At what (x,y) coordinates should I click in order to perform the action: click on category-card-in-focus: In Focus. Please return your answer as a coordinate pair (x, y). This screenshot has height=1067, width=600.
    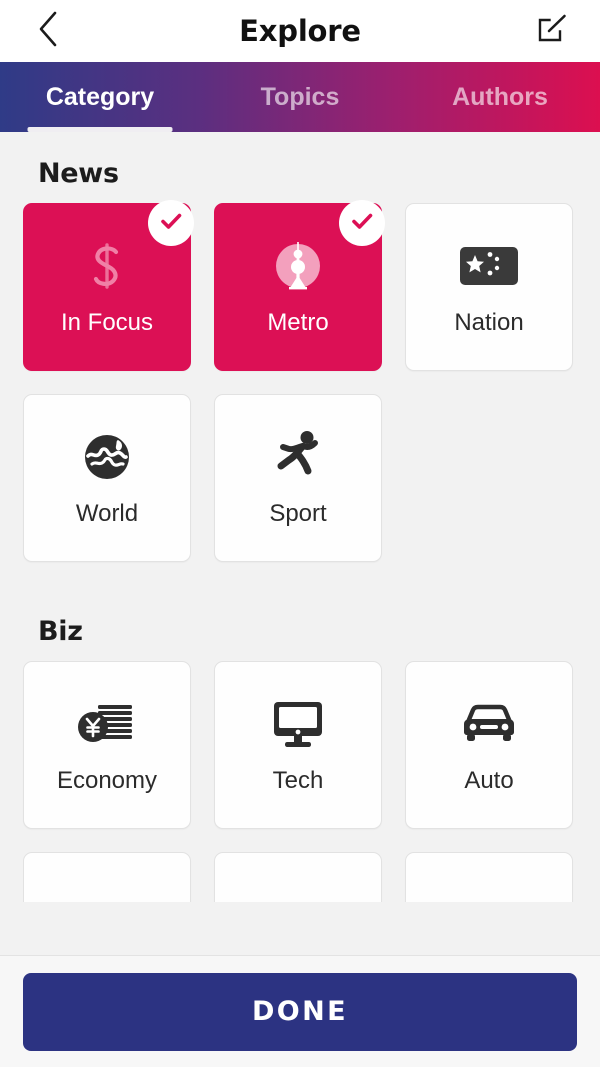
    Looking at the image, I should click on (108, 285).